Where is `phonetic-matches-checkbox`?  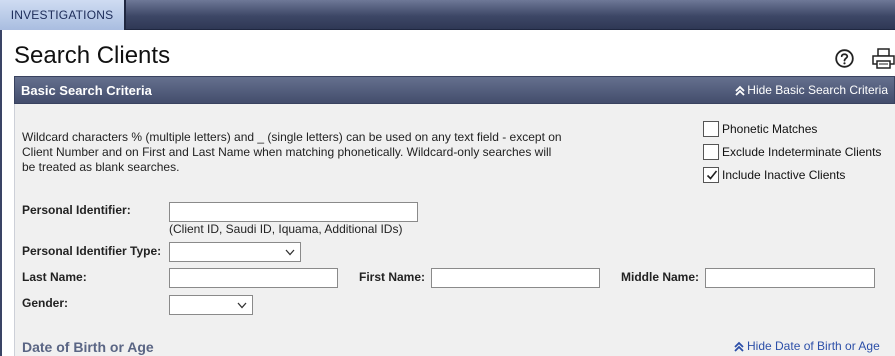
phonetic-matches-checkbox is located at coordinates (711, 129).